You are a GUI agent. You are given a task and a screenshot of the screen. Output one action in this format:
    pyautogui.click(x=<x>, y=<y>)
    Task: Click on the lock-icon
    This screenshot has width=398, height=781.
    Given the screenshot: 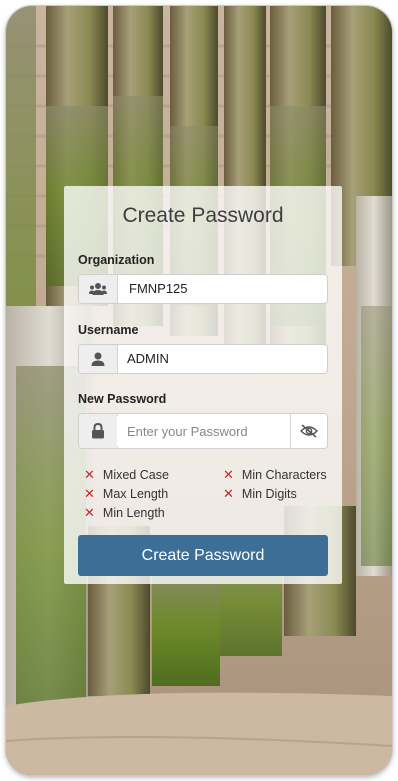 What is the action you would take?
    pyautogui.click(x=98, y=431)
    